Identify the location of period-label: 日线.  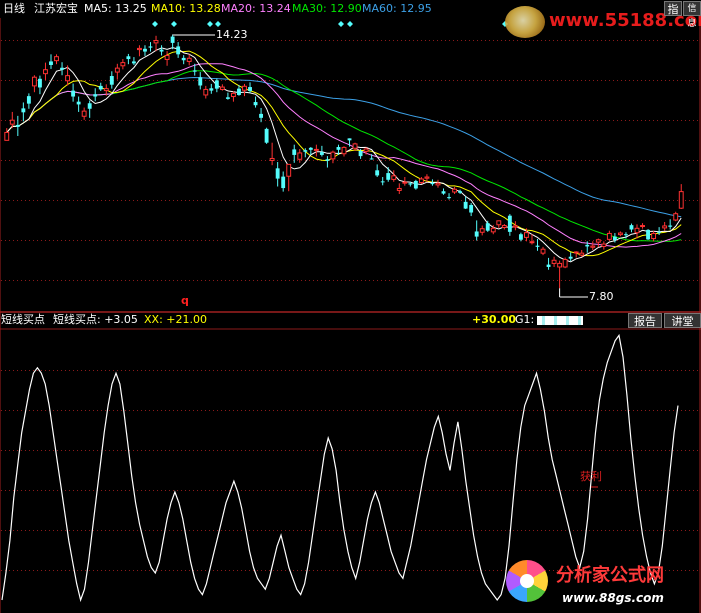
(14, 9).